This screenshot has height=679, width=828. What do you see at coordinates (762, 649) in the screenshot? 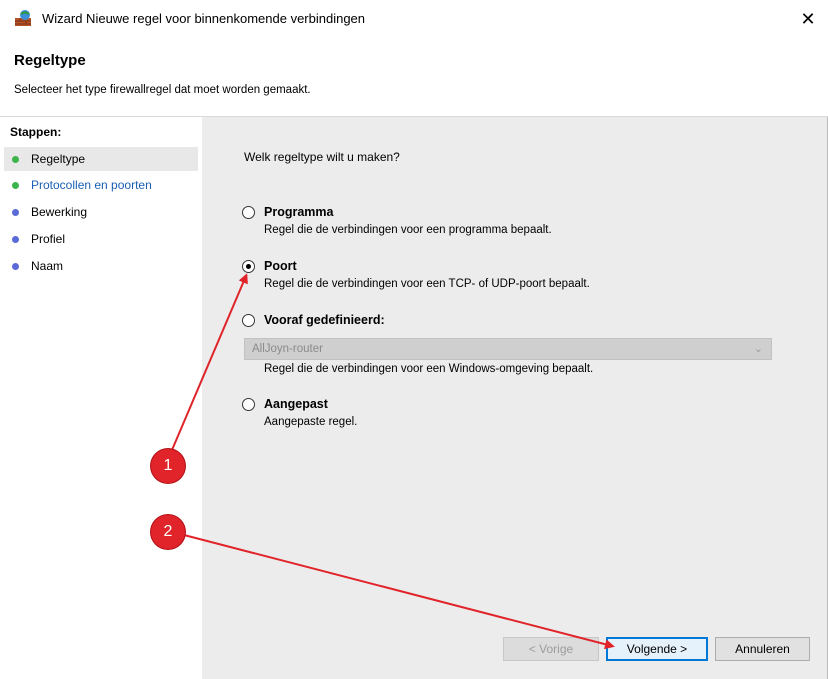
I see `cancel-button: Annuleren` at bounding box center [762, 649].